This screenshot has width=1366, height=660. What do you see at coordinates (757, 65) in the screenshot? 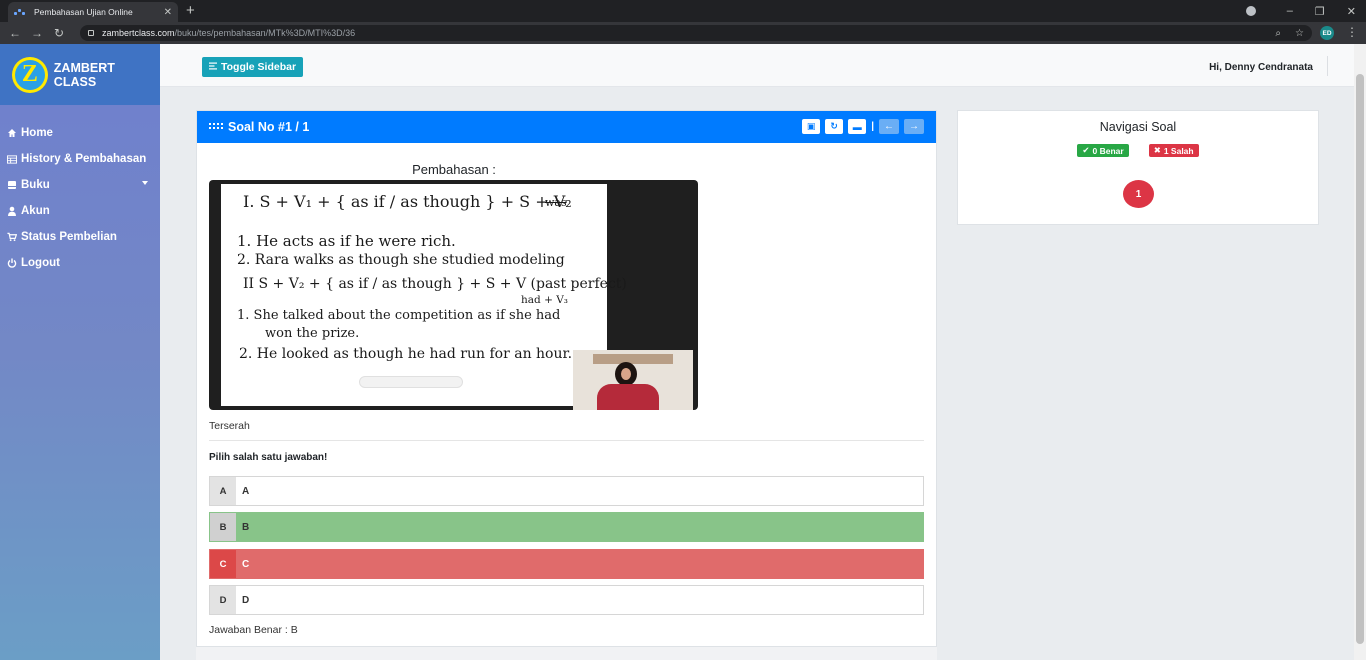
I see `top-bar: Toggle Sidebar Hi, Denny Cendranata` at bounding box center [757, 65].